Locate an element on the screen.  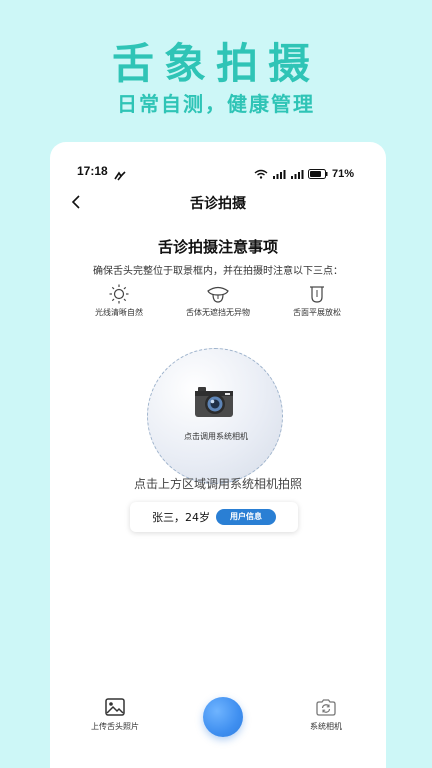
camera-hint: 点击上方区域调用系统相机拍照 is located at coordinates (217, 484).